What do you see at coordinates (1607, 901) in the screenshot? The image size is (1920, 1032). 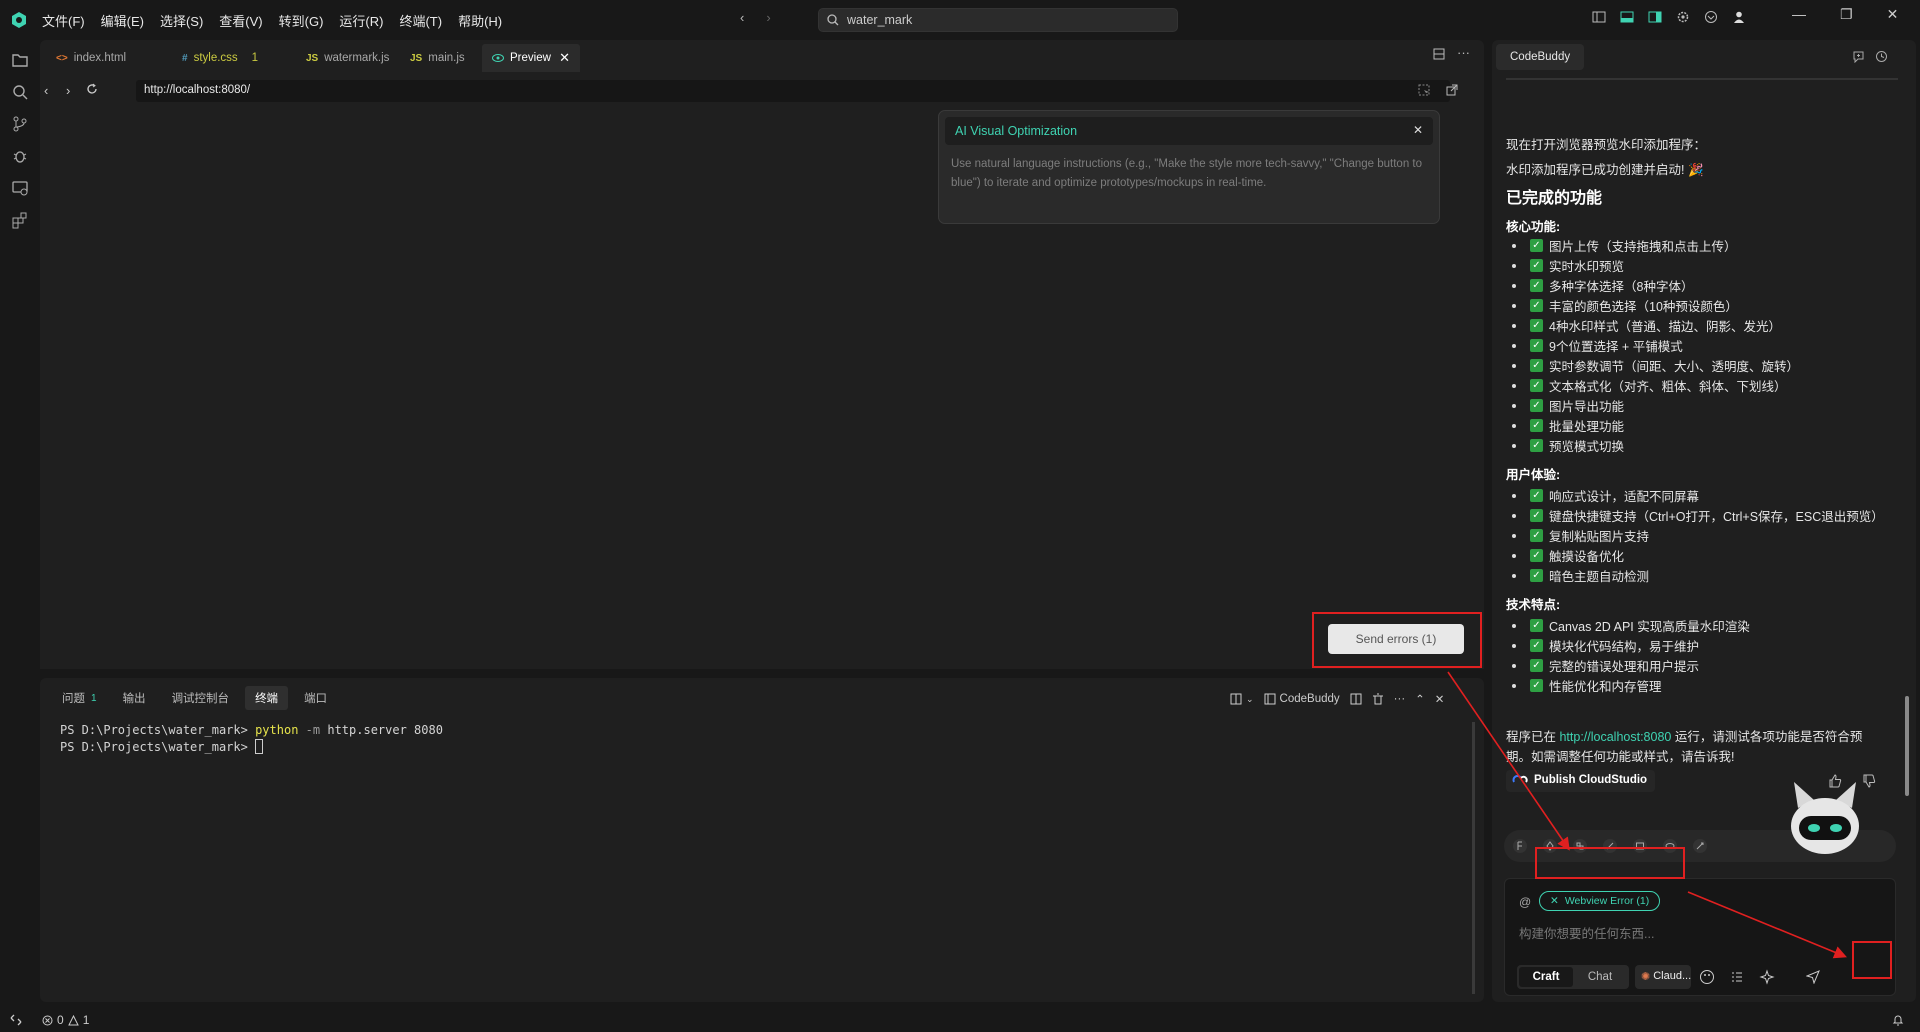 I see `chip-label: Webview Error (1)` at bounding box center [1607, 901].